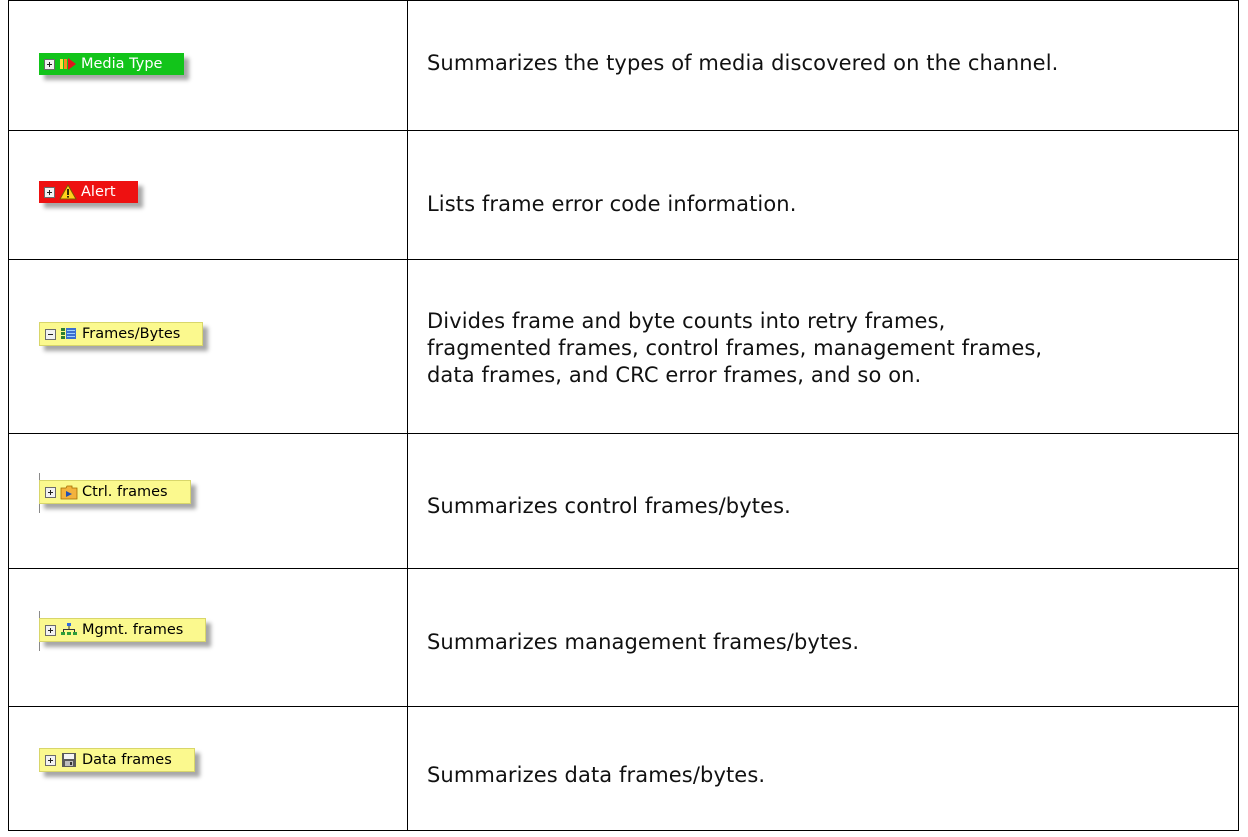 The width and height of the screenshot is (1248, 837). I want to click on description-line: Summarizes data frames/bytes., so click(596, 775).